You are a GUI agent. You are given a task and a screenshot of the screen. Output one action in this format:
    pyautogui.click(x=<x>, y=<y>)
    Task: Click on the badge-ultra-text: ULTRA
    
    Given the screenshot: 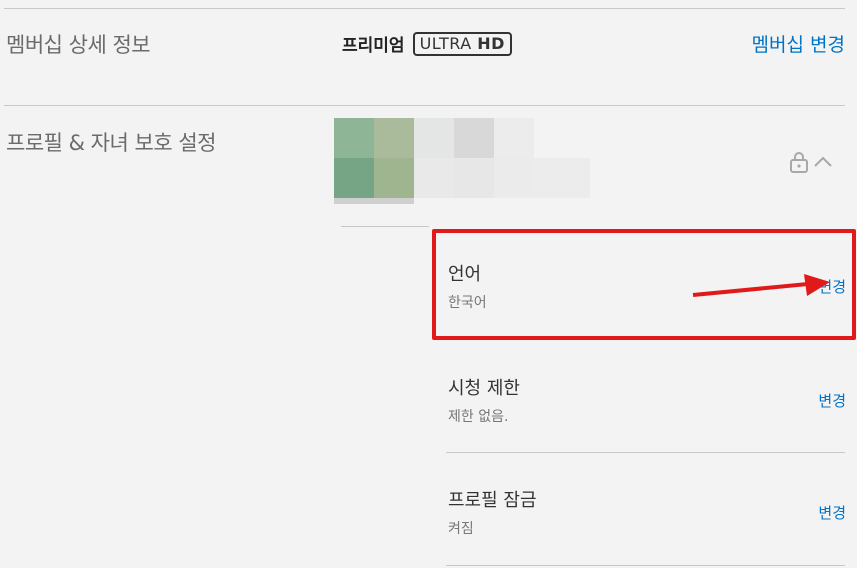 What is the action you would take?
    pyautogui.click(x=445, y=43)
    